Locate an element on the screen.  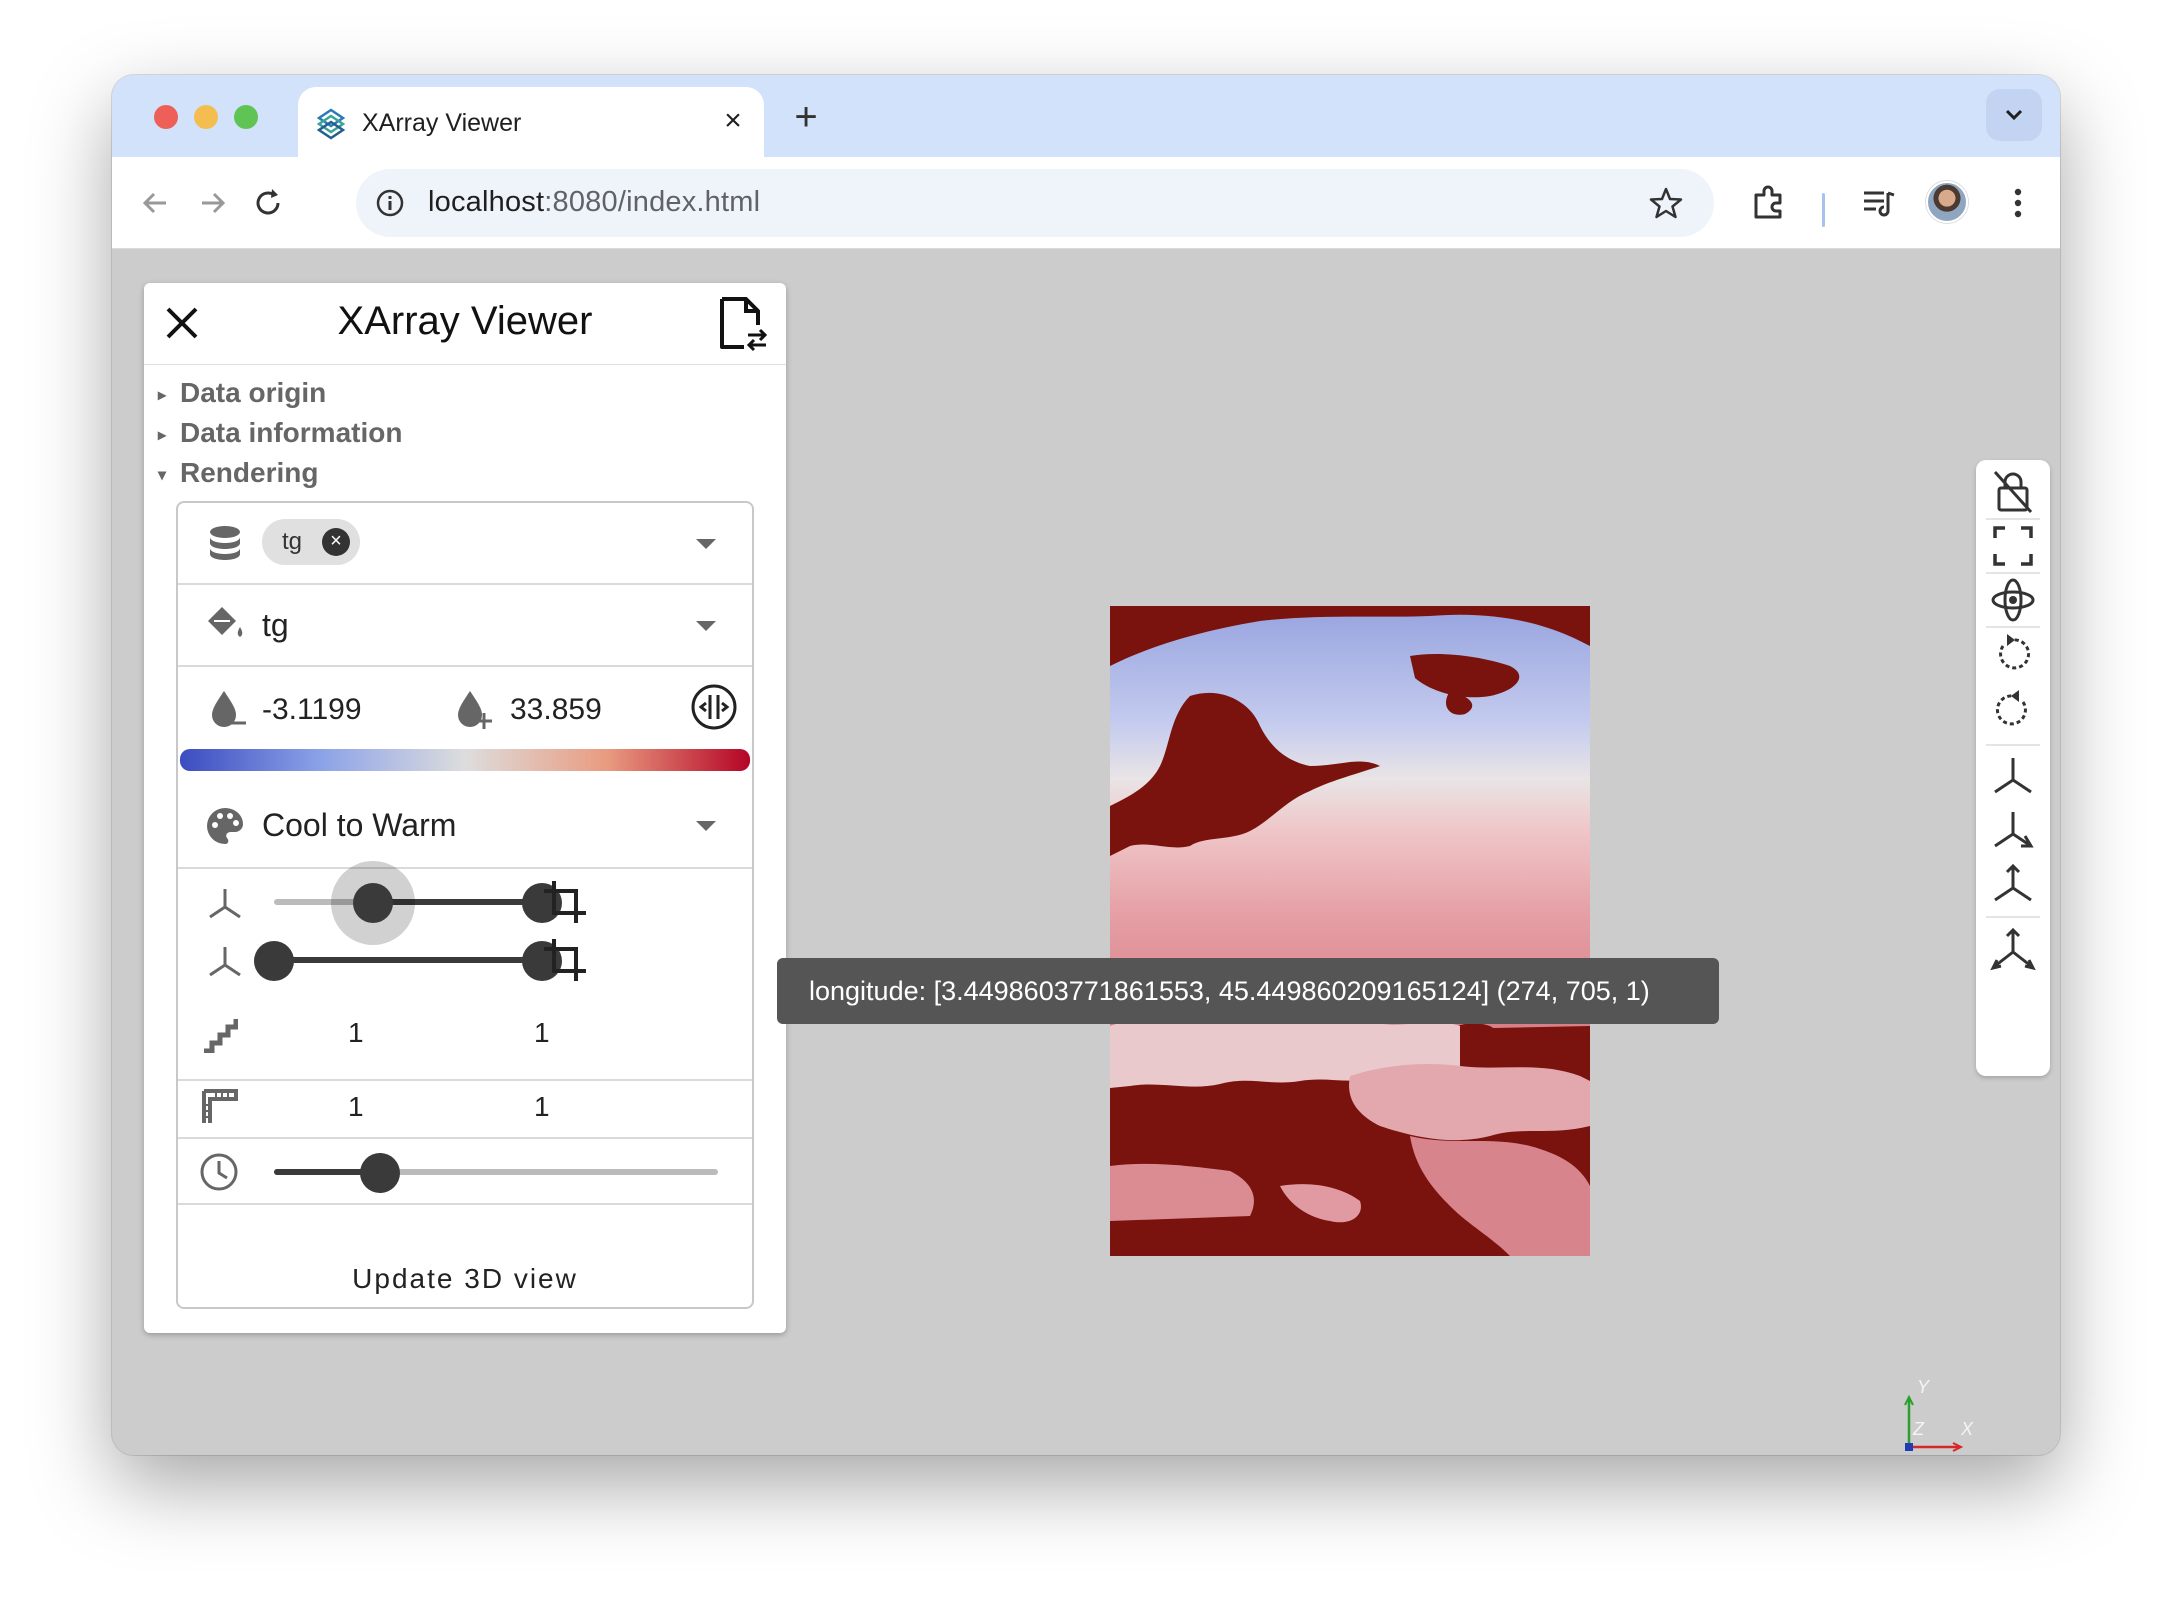
tab-search-button is located at coordinates (2014, 115).